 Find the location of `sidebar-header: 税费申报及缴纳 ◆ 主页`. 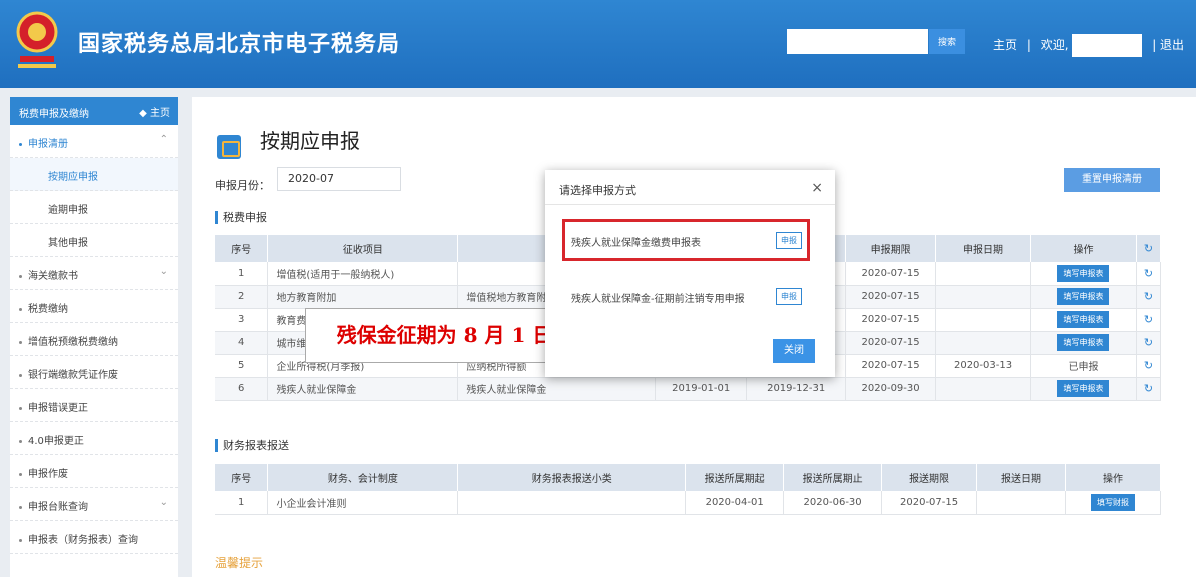

sidebar-header: 税费申报及缴纳 ◆ 主页 is located at coordinates (94, 111).